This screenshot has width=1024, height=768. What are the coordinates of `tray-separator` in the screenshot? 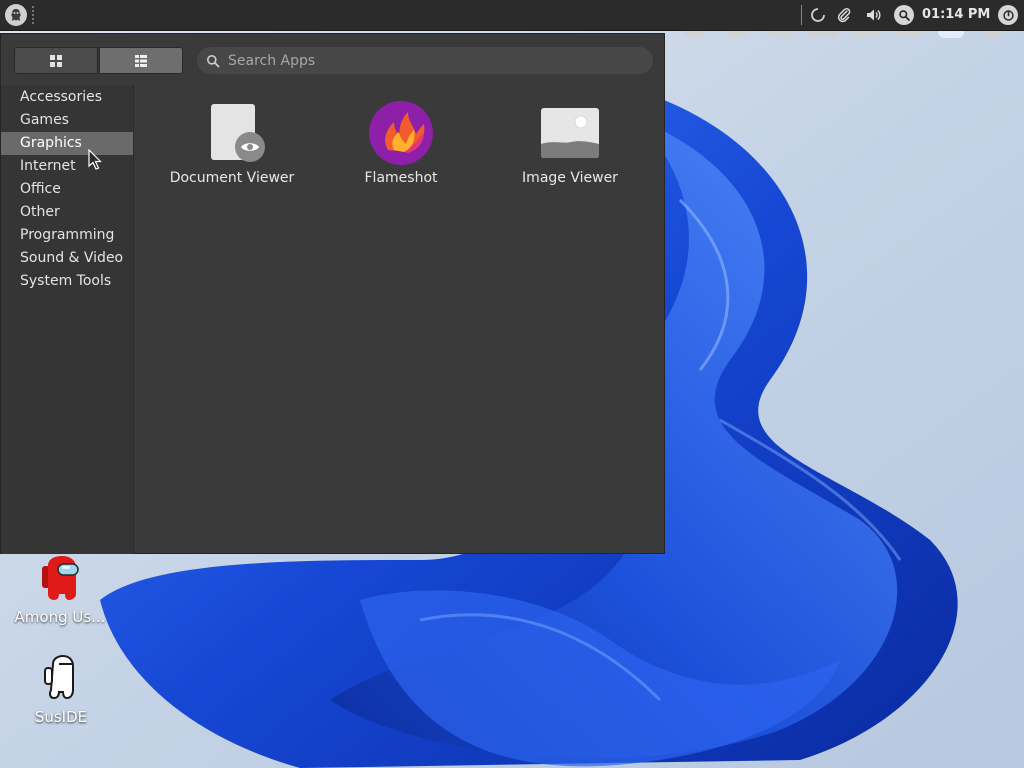 It's located at (801, 15).